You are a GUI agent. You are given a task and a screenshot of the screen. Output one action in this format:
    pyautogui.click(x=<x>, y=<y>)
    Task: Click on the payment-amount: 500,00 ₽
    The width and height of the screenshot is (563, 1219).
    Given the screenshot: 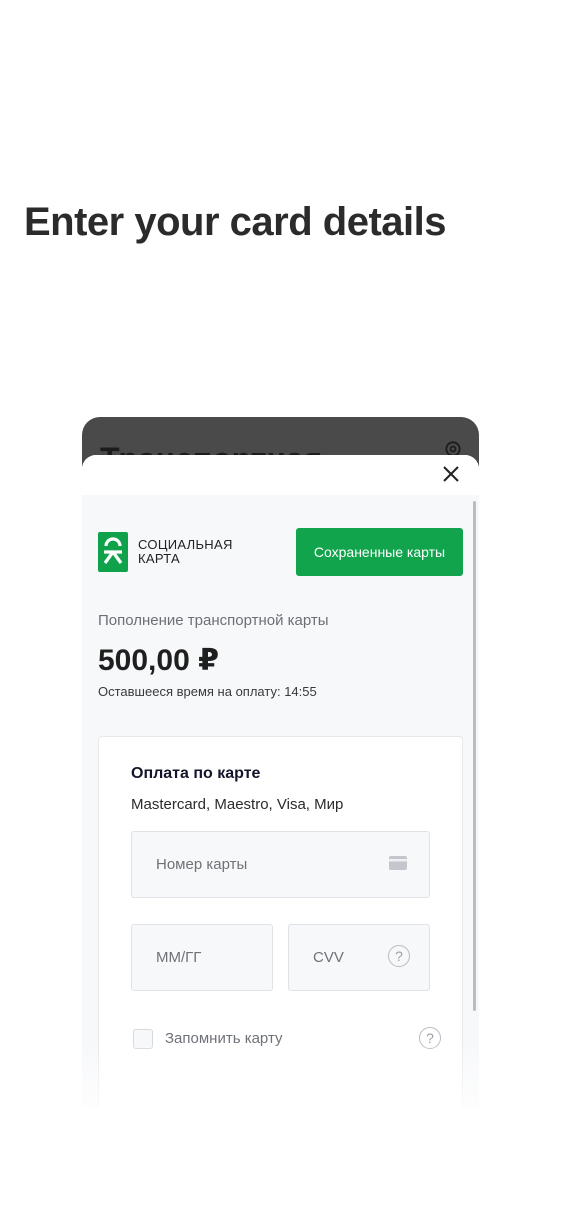 What is the action you would take?
    pyautogui.click(x=158, y=660)
    